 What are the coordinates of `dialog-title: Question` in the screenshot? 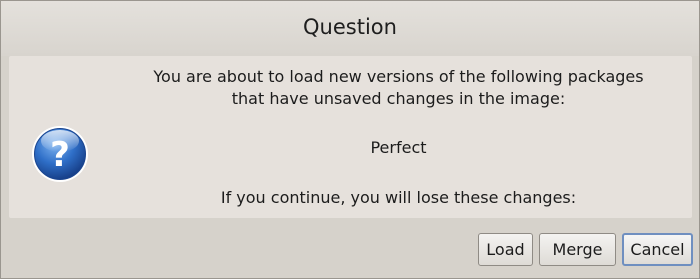 It's located at (350, 26).